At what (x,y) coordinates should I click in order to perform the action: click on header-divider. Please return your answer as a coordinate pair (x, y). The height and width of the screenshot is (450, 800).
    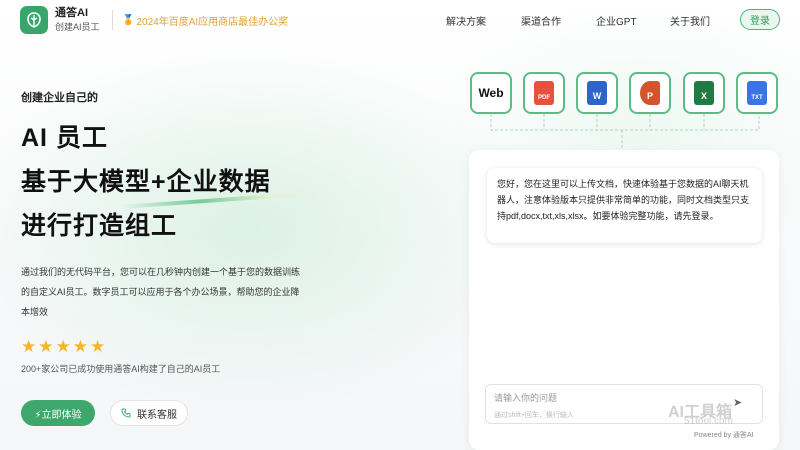
    Looking at the image, I should click on (112, 20).